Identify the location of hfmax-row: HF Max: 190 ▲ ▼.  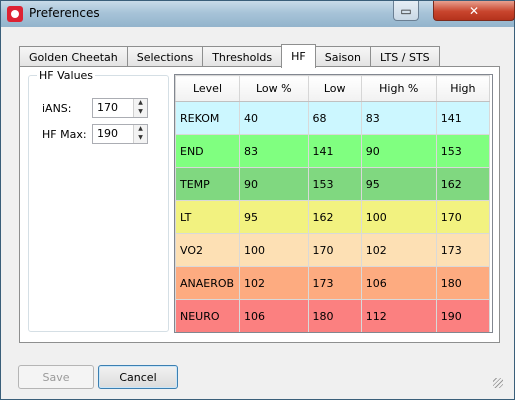
(95, 134).